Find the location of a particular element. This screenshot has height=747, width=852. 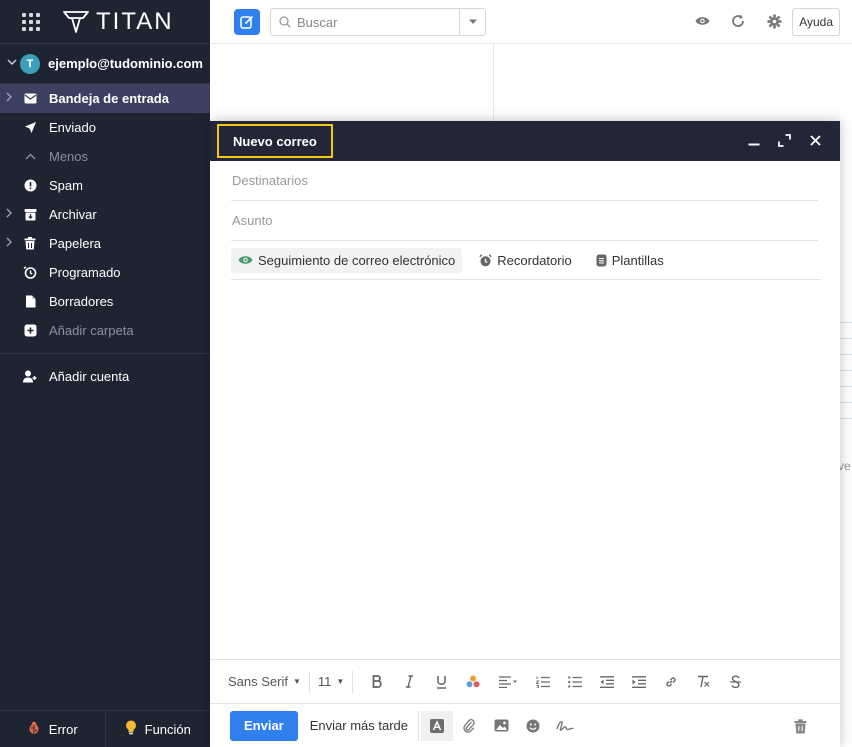

gear-icon is located at coordinates (774, 21).